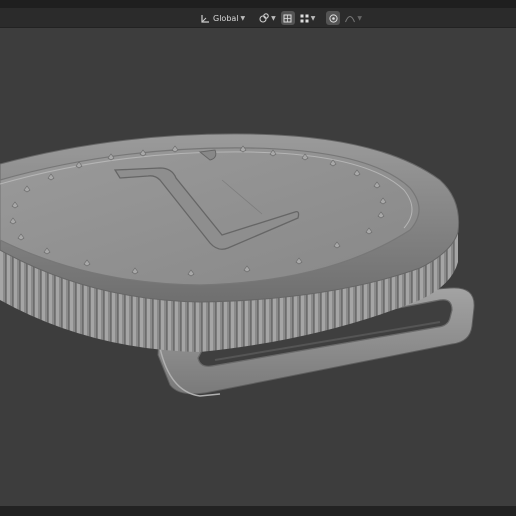  Describe the element at coordinates (258, 4) in the screenshot. I see `top-window-strip` at that location.